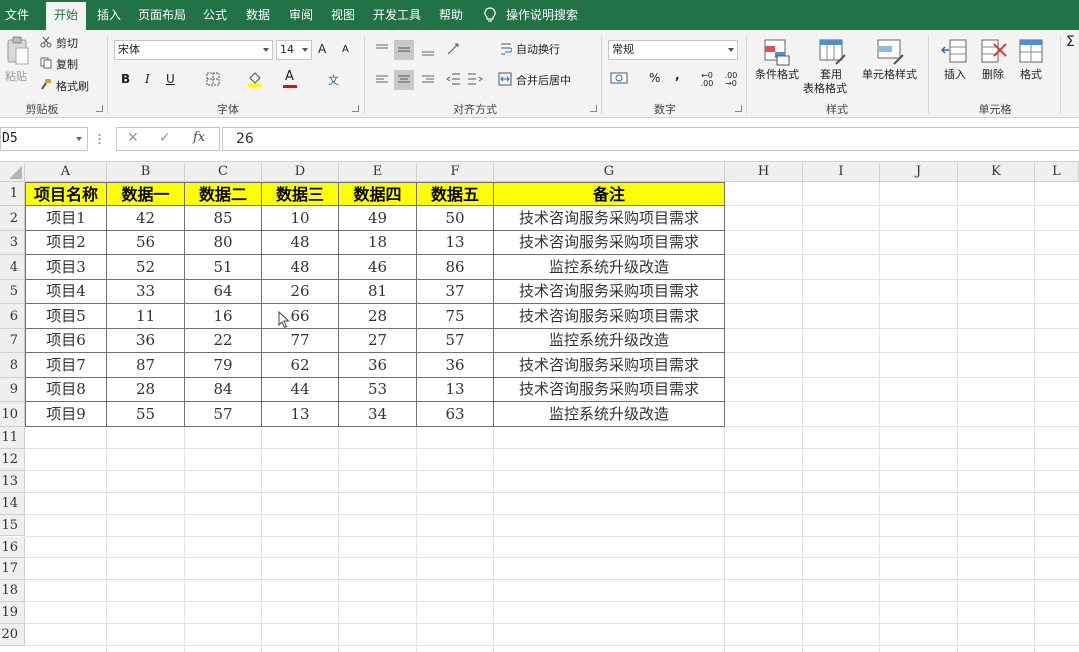 This screenshot has width=1079, height=652. I want to click on enter-icon: ✓, so click(165, 138).